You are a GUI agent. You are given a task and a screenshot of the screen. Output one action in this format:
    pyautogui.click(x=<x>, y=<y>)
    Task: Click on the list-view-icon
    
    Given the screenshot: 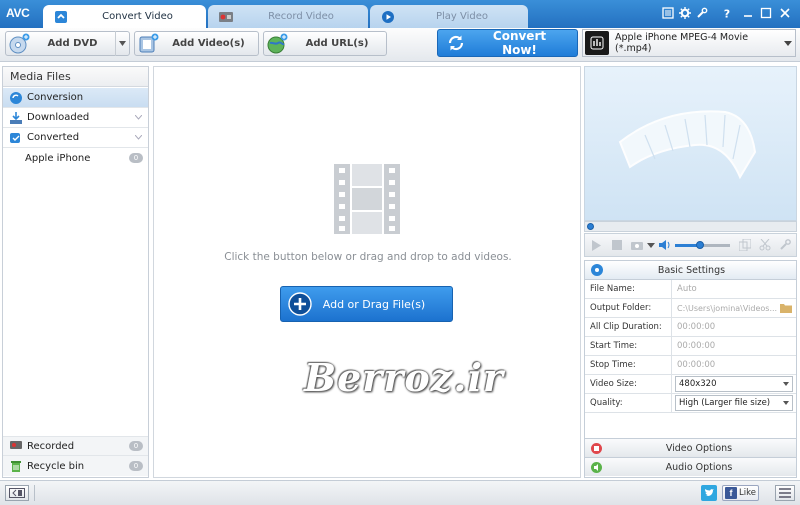 What is the action you would take?
    pyautogui.click(x=785, y=493)
    